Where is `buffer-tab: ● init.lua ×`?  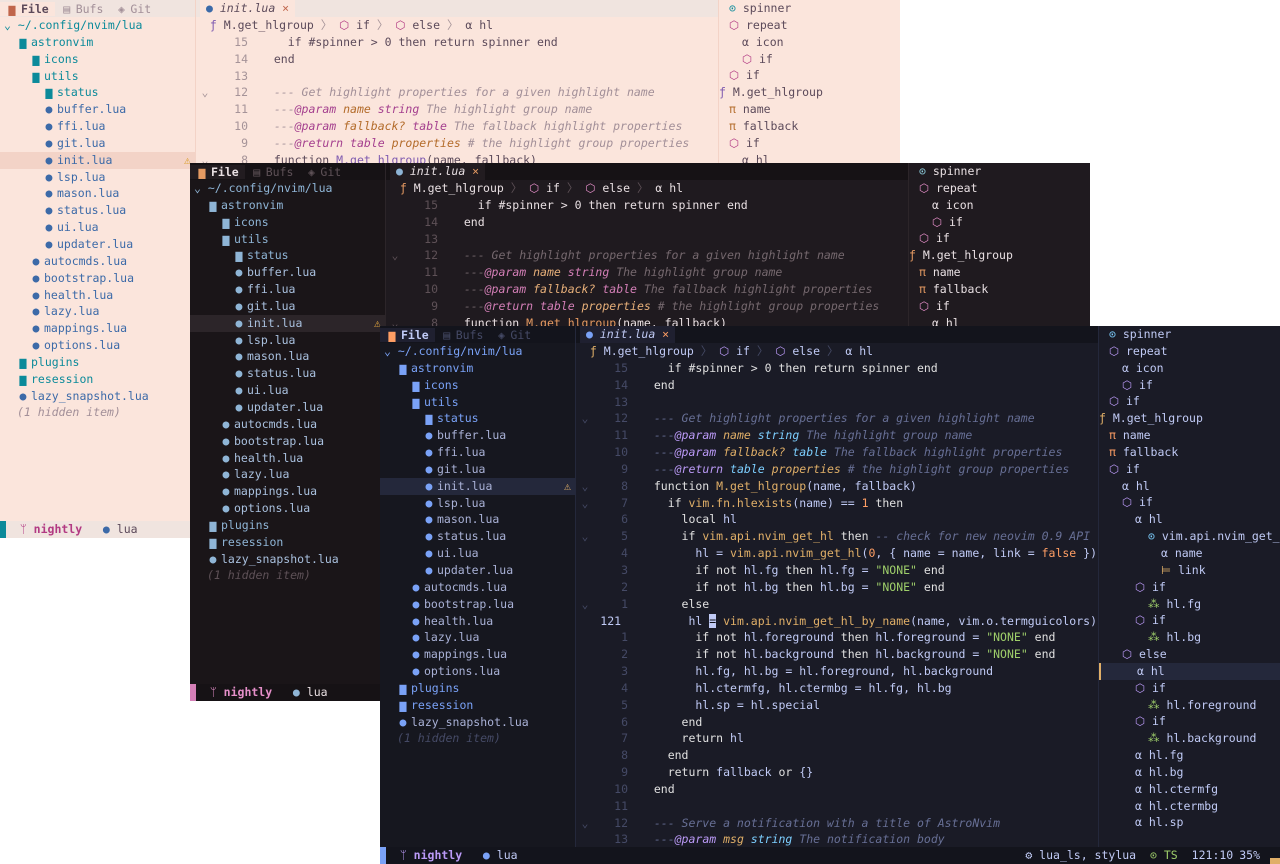
buffer-tab: ● init.lua × is located at coordinates (628, 334).